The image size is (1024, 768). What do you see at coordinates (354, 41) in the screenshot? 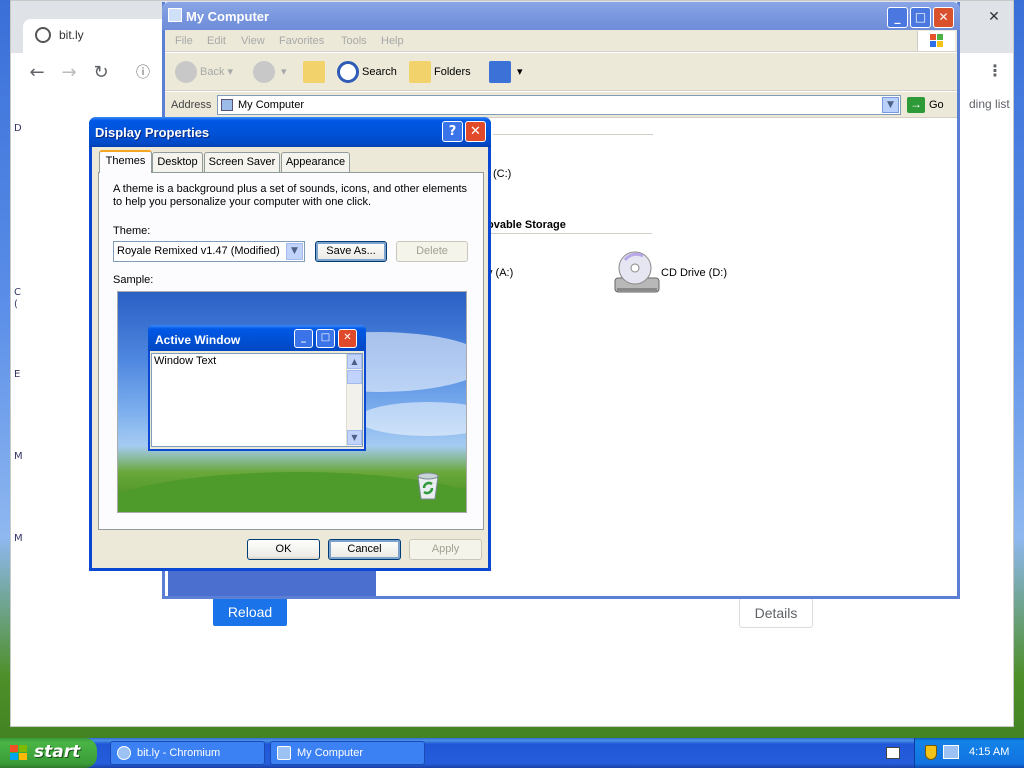
I see `menu-tools: Tools` at bounding box center [354, 41].